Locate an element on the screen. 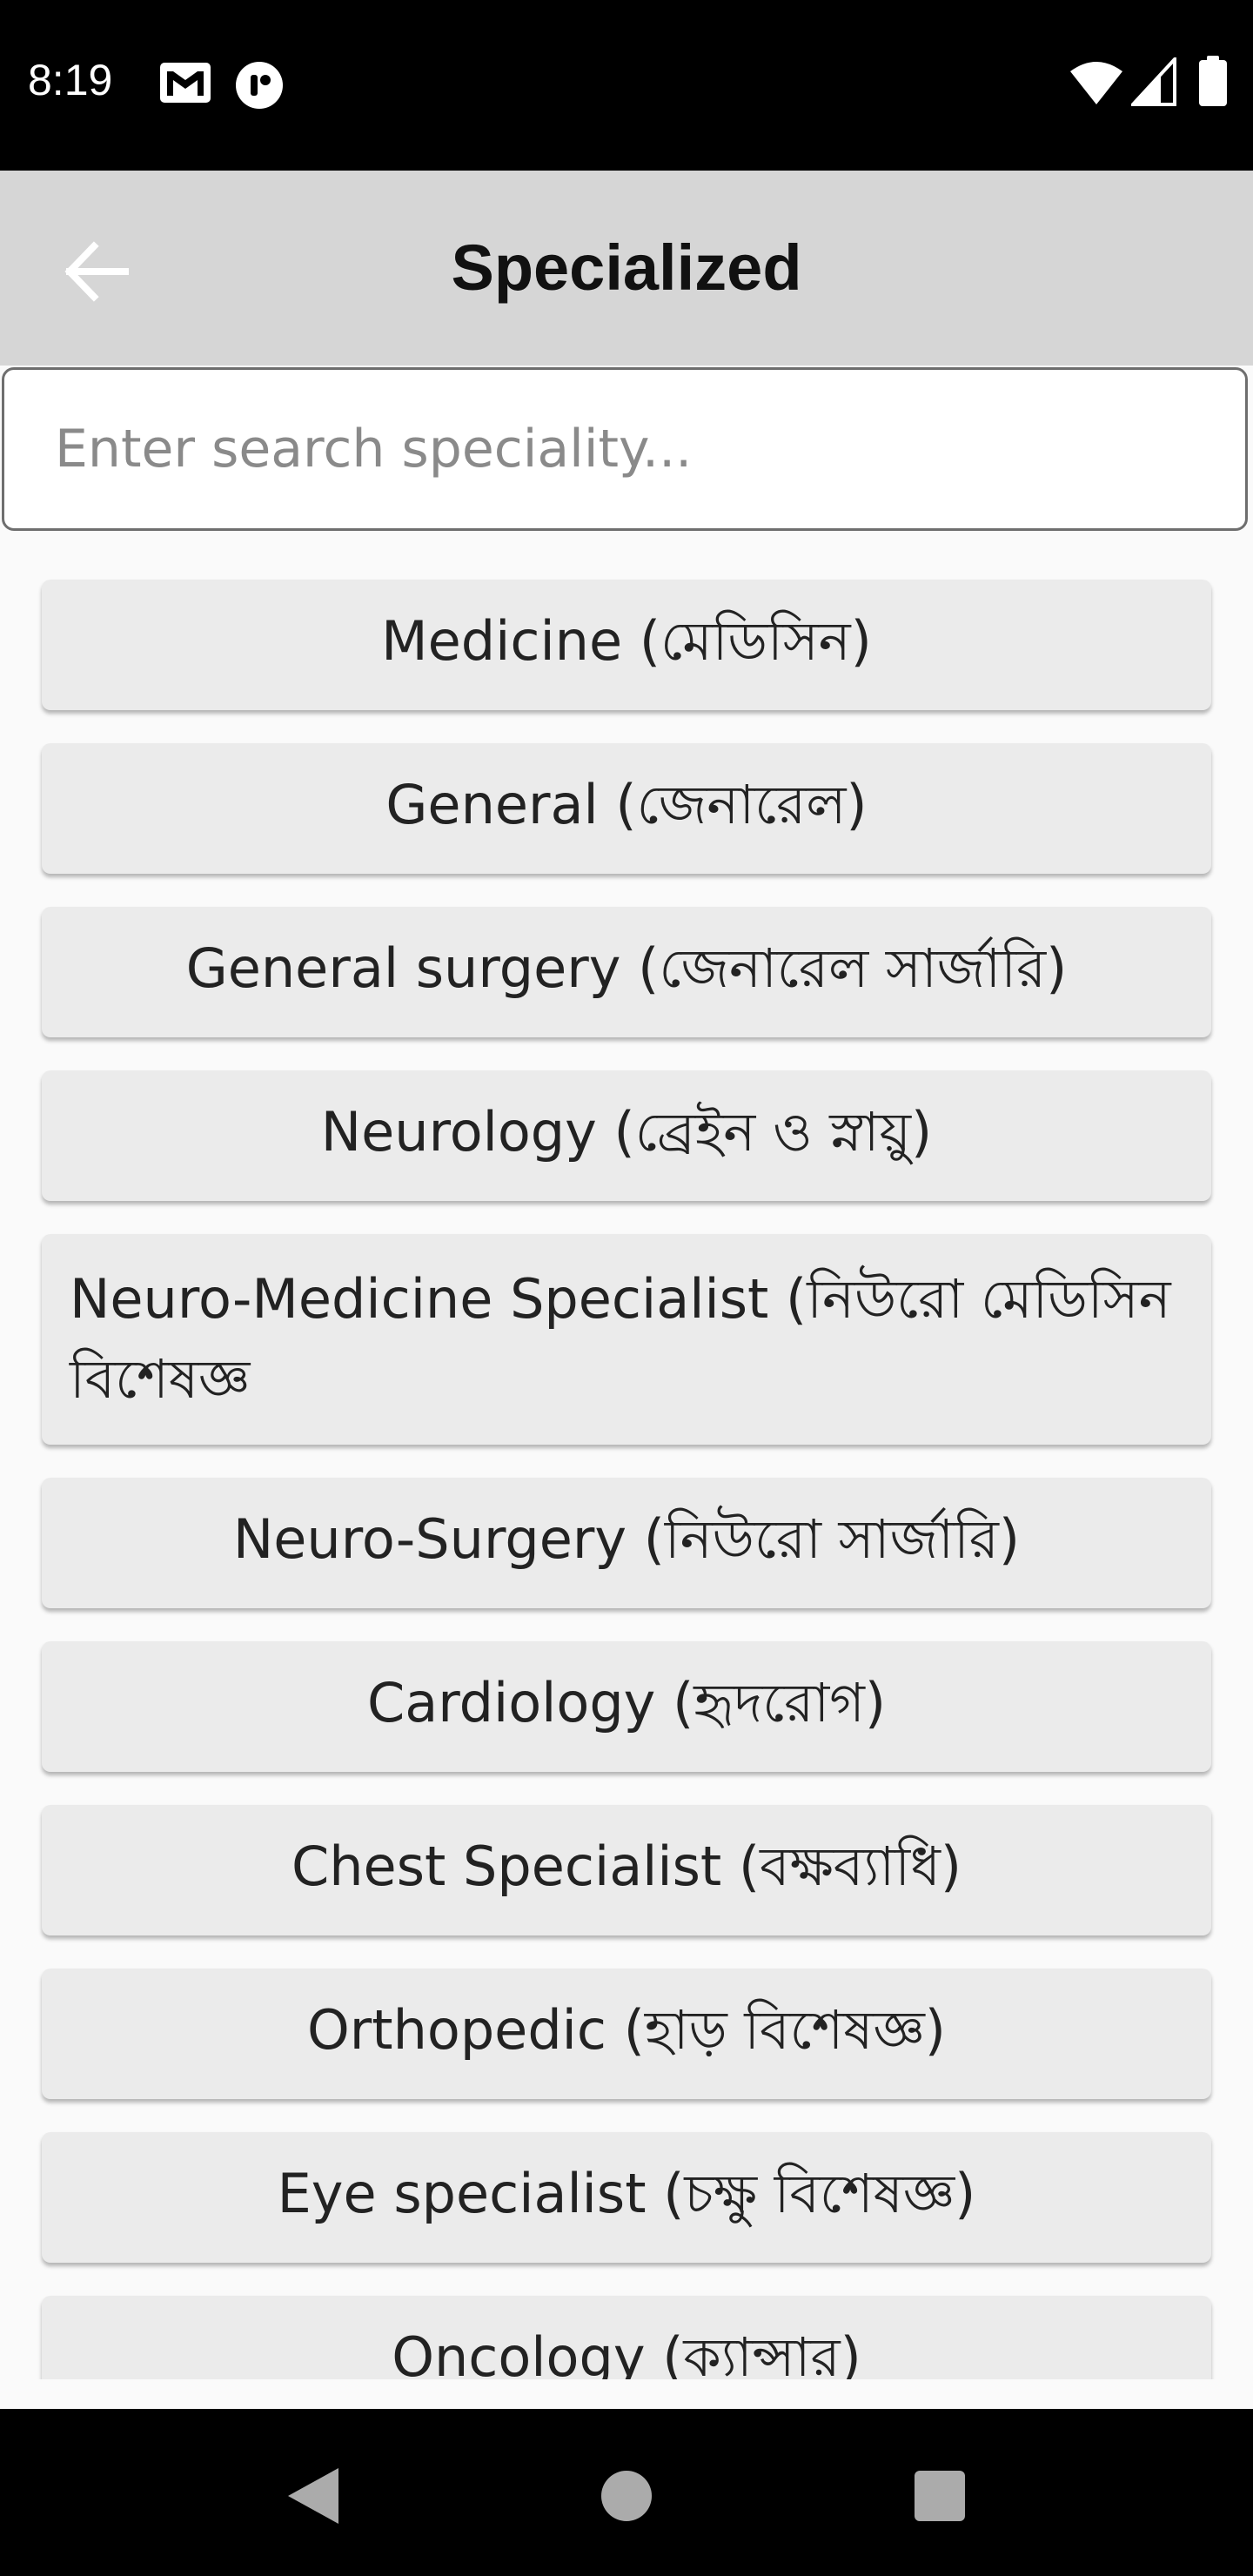 This screenshot has width=1253, height=2576. speciality-item-cardiology: Cardiology (হৃদরোগ) is located at coordinates (626, 1707).